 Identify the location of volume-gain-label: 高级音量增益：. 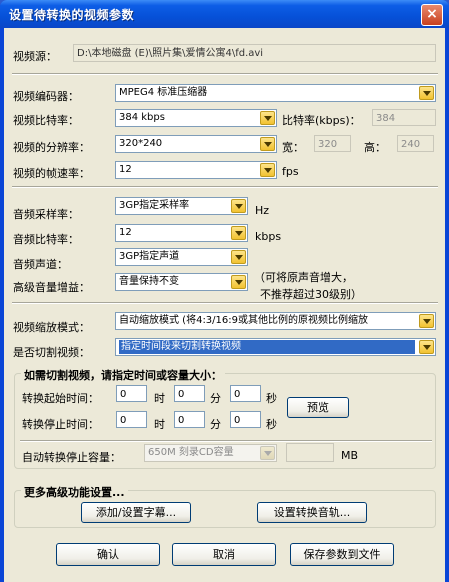
(51, 287).